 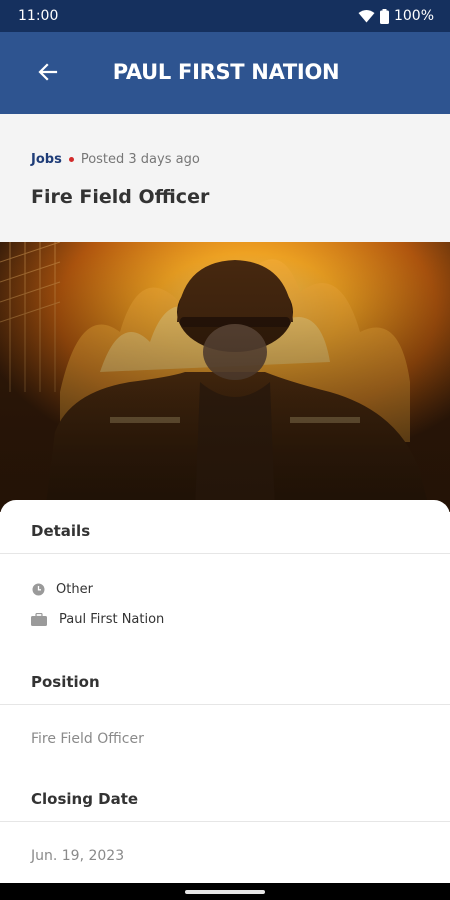 I want to click on category-link: Jobs, so click(x=46, y=159).